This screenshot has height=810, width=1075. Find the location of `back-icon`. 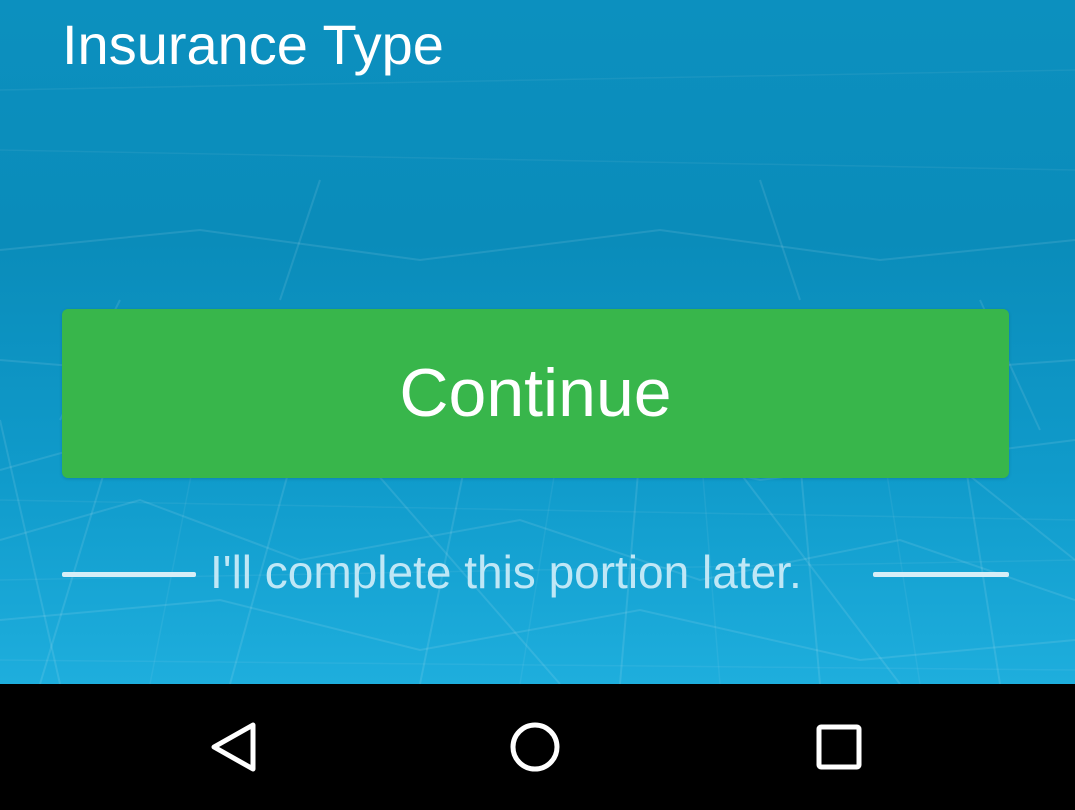

back-icon is located at coordinates (233, 747).